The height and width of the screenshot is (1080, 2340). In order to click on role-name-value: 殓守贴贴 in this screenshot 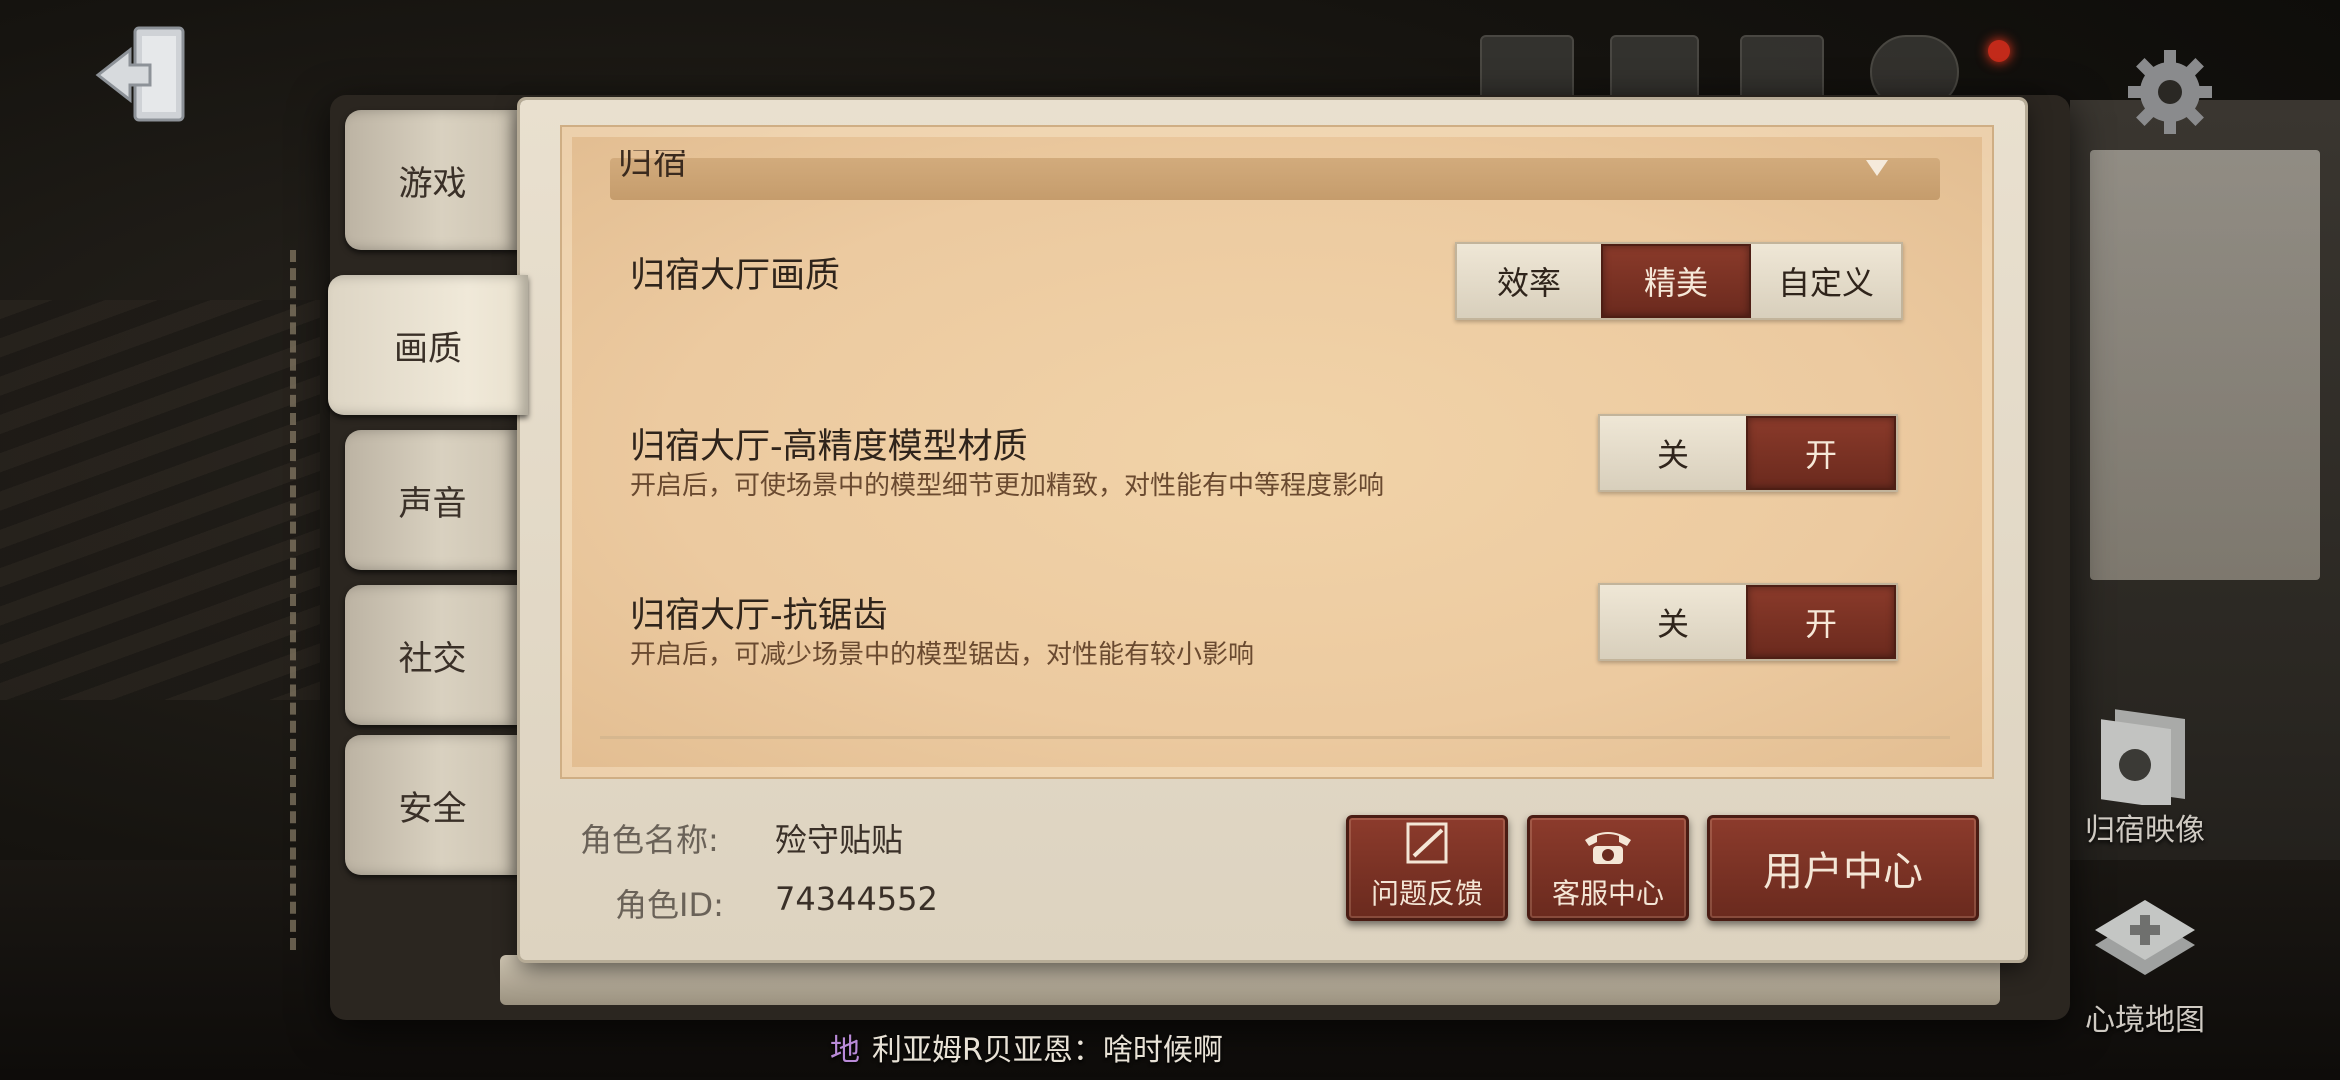, I will do `click(839, 840)`.